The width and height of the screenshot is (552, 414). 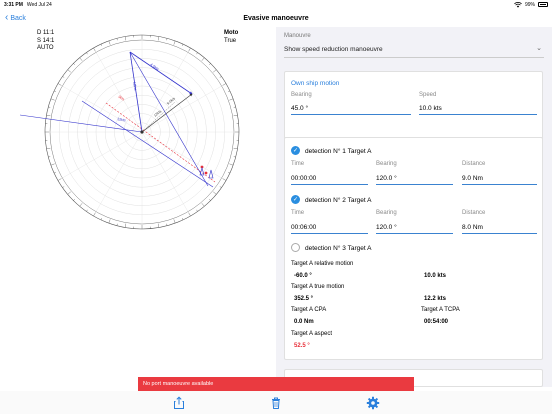 What do you see at coordinates (142, 132) in the screenshot?
I see `own-ship-marker` at bounding box center [142, 132].